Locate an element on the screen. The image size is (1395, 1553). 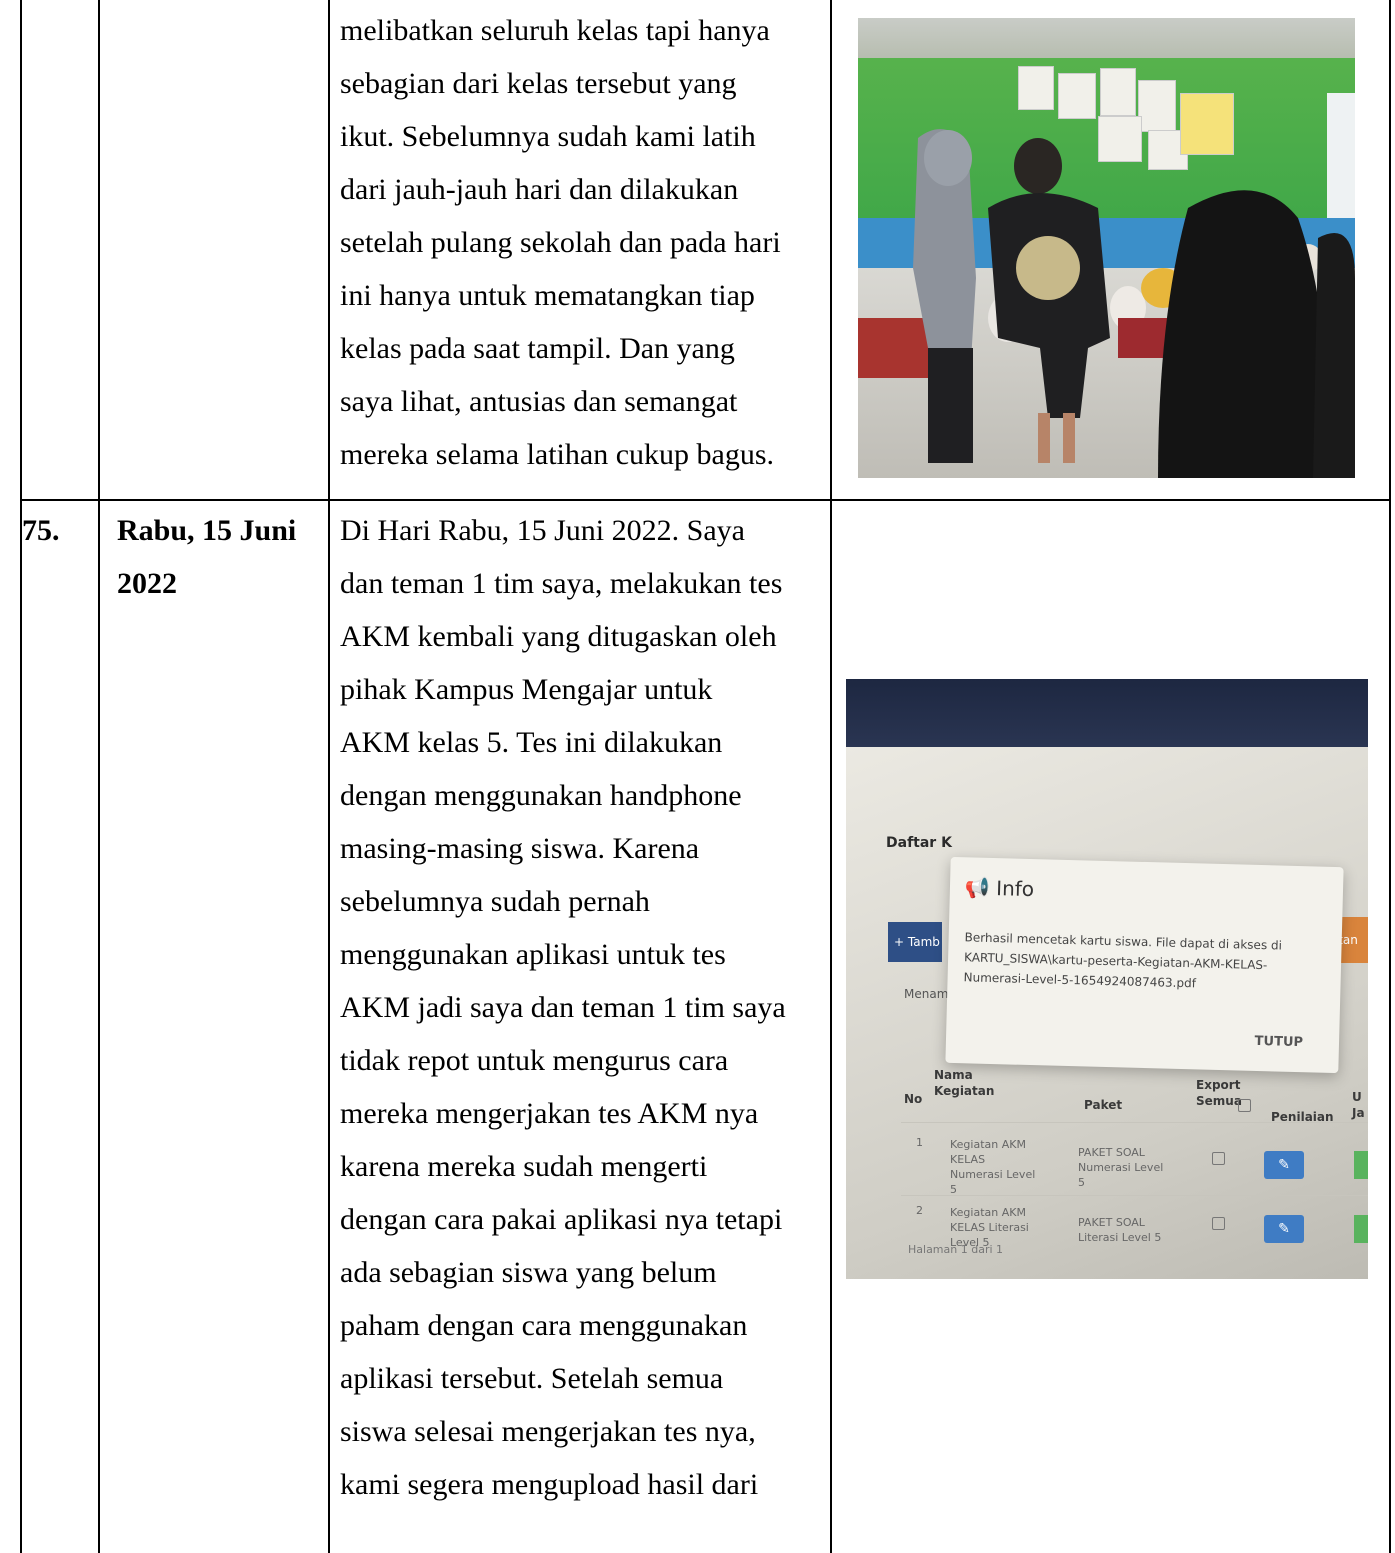
text-line: dengan cara pakai aplikasi nya tetapi is located at coordinates (561, 1219).